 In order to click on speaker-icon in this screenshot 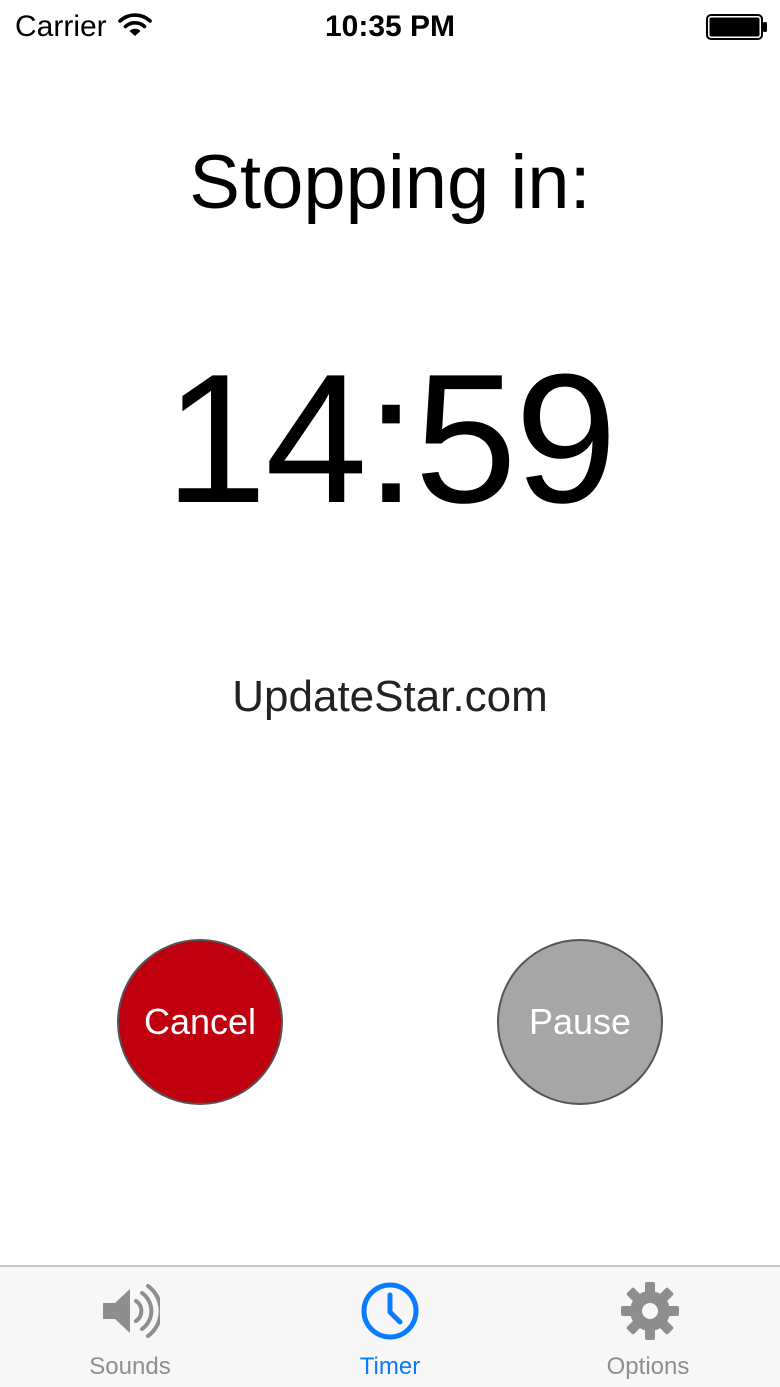, I will do `click(131, 1311)`.